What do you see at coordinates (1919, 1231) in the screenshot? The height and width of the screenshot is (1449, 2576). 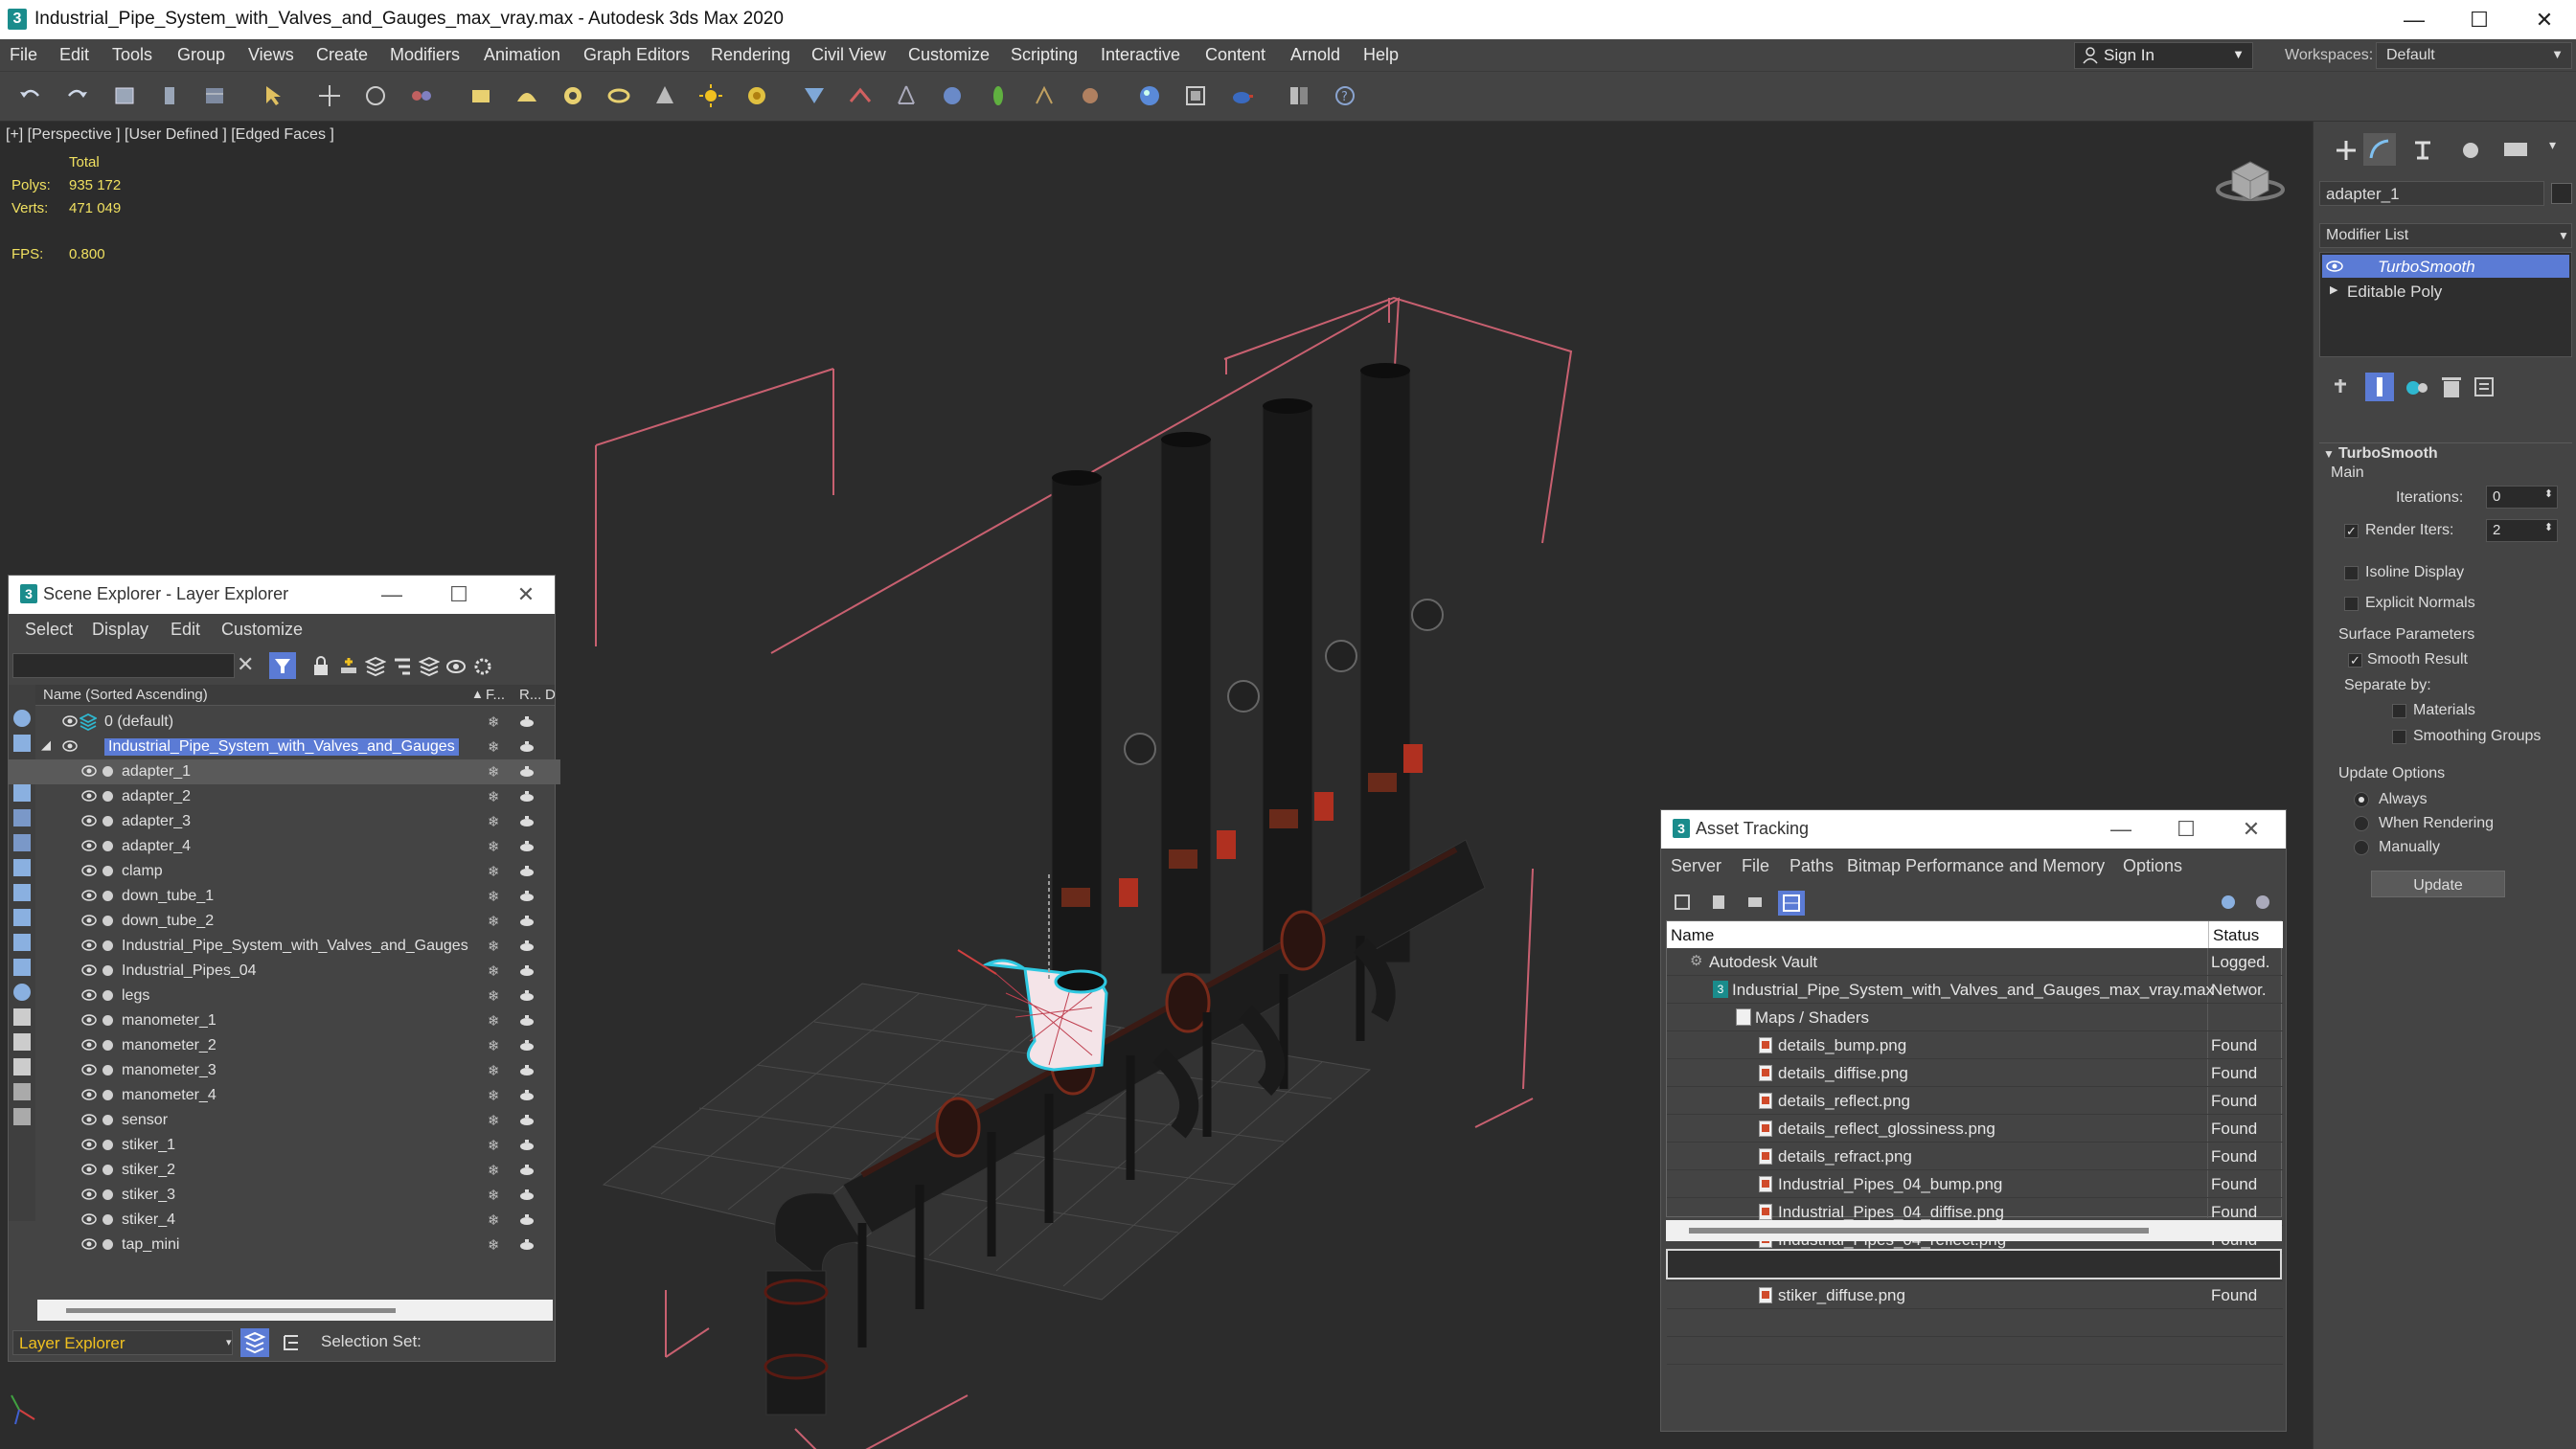 I see `scrollbar-thumb` at bounding box center [1919, 1231].